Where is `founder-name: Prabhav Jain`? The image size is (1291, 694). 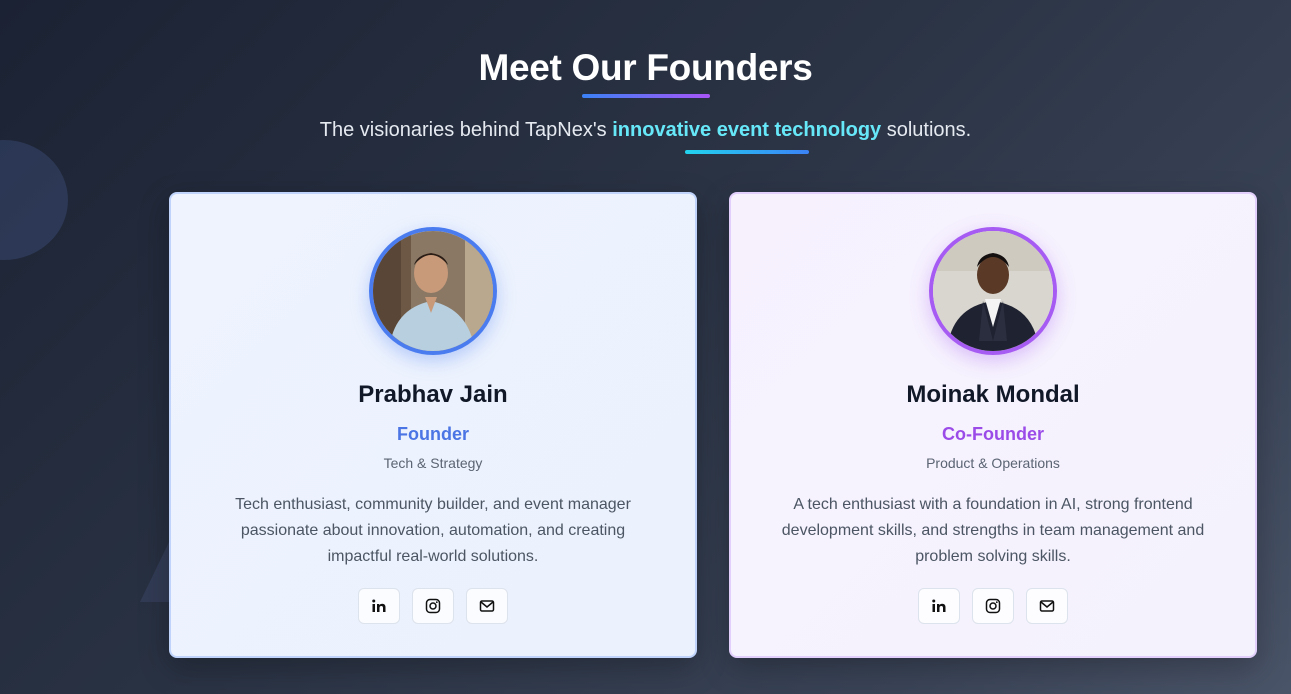
founder-name: Prabhav Jain is located at coordinates (433, 394).